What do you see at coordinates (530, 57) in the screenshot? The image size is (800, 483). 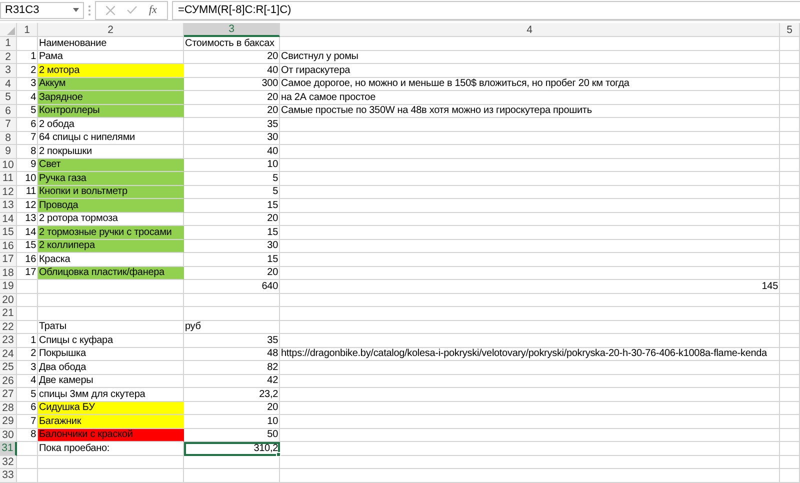 I see `table-cell: Свистнул у ромы` at bounding box center [530, 57].